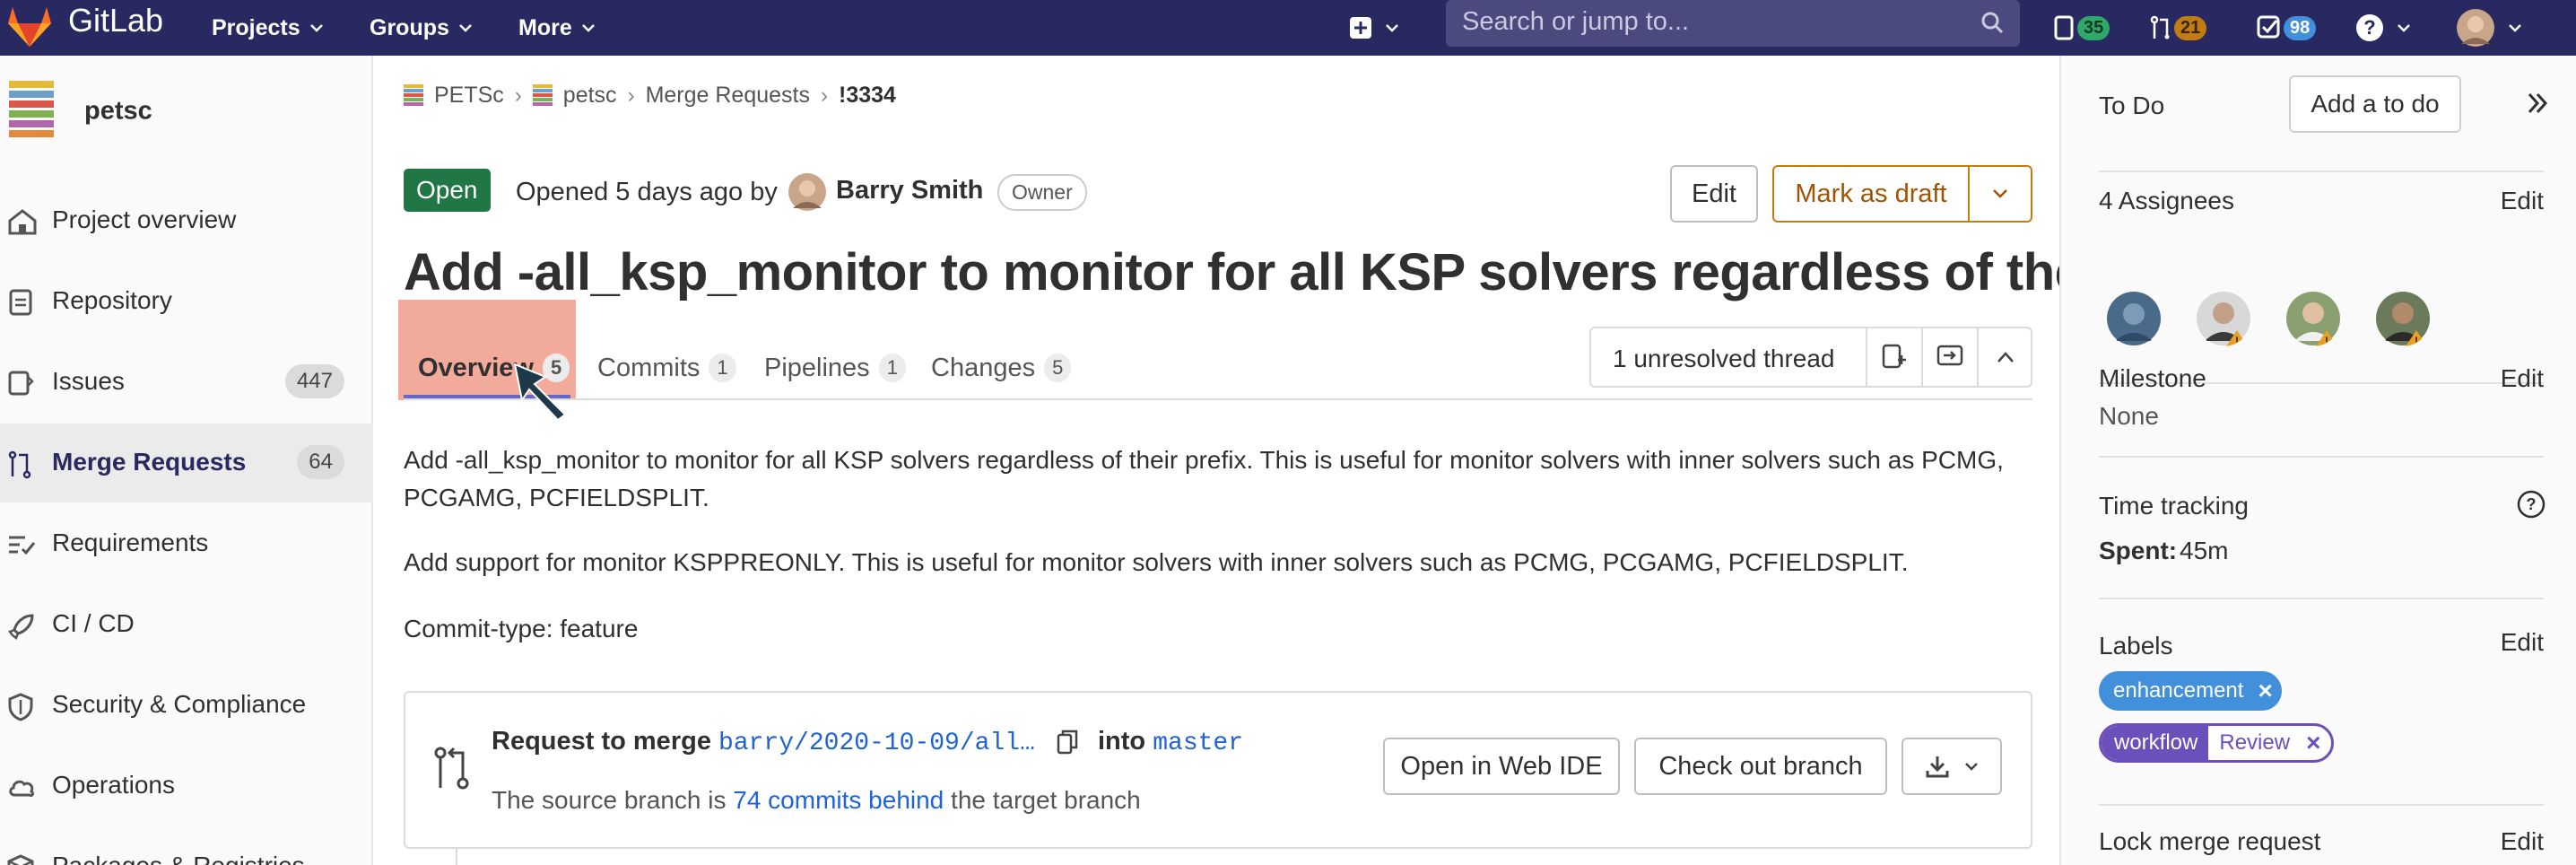 The width and height of the screenshot is (2576, 865). Describe the element at coordinates (20, 860) in the screenshot. I see `package-icon` at that location.